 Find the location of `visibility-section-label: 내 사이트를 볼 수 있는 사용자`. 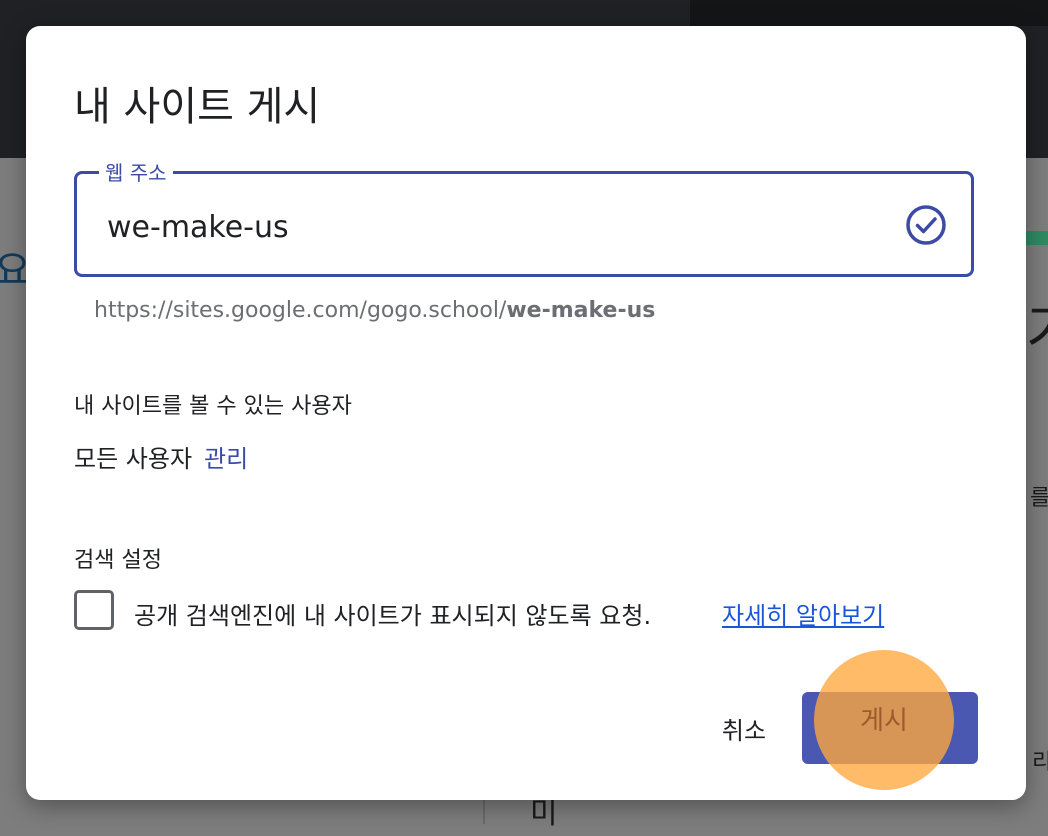

visibility-section-label: 내 사이트를 볼 수 있는 사용자 is located at coordinates (213, 406).